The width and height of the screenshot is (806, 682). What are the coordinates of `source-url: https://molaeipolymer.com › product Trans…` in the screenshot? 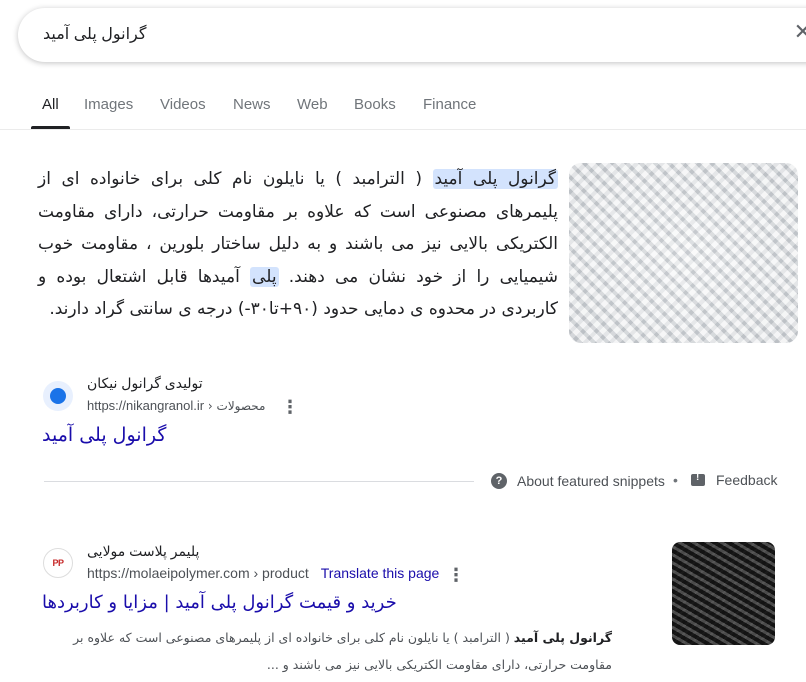 It's located at (263, 573).